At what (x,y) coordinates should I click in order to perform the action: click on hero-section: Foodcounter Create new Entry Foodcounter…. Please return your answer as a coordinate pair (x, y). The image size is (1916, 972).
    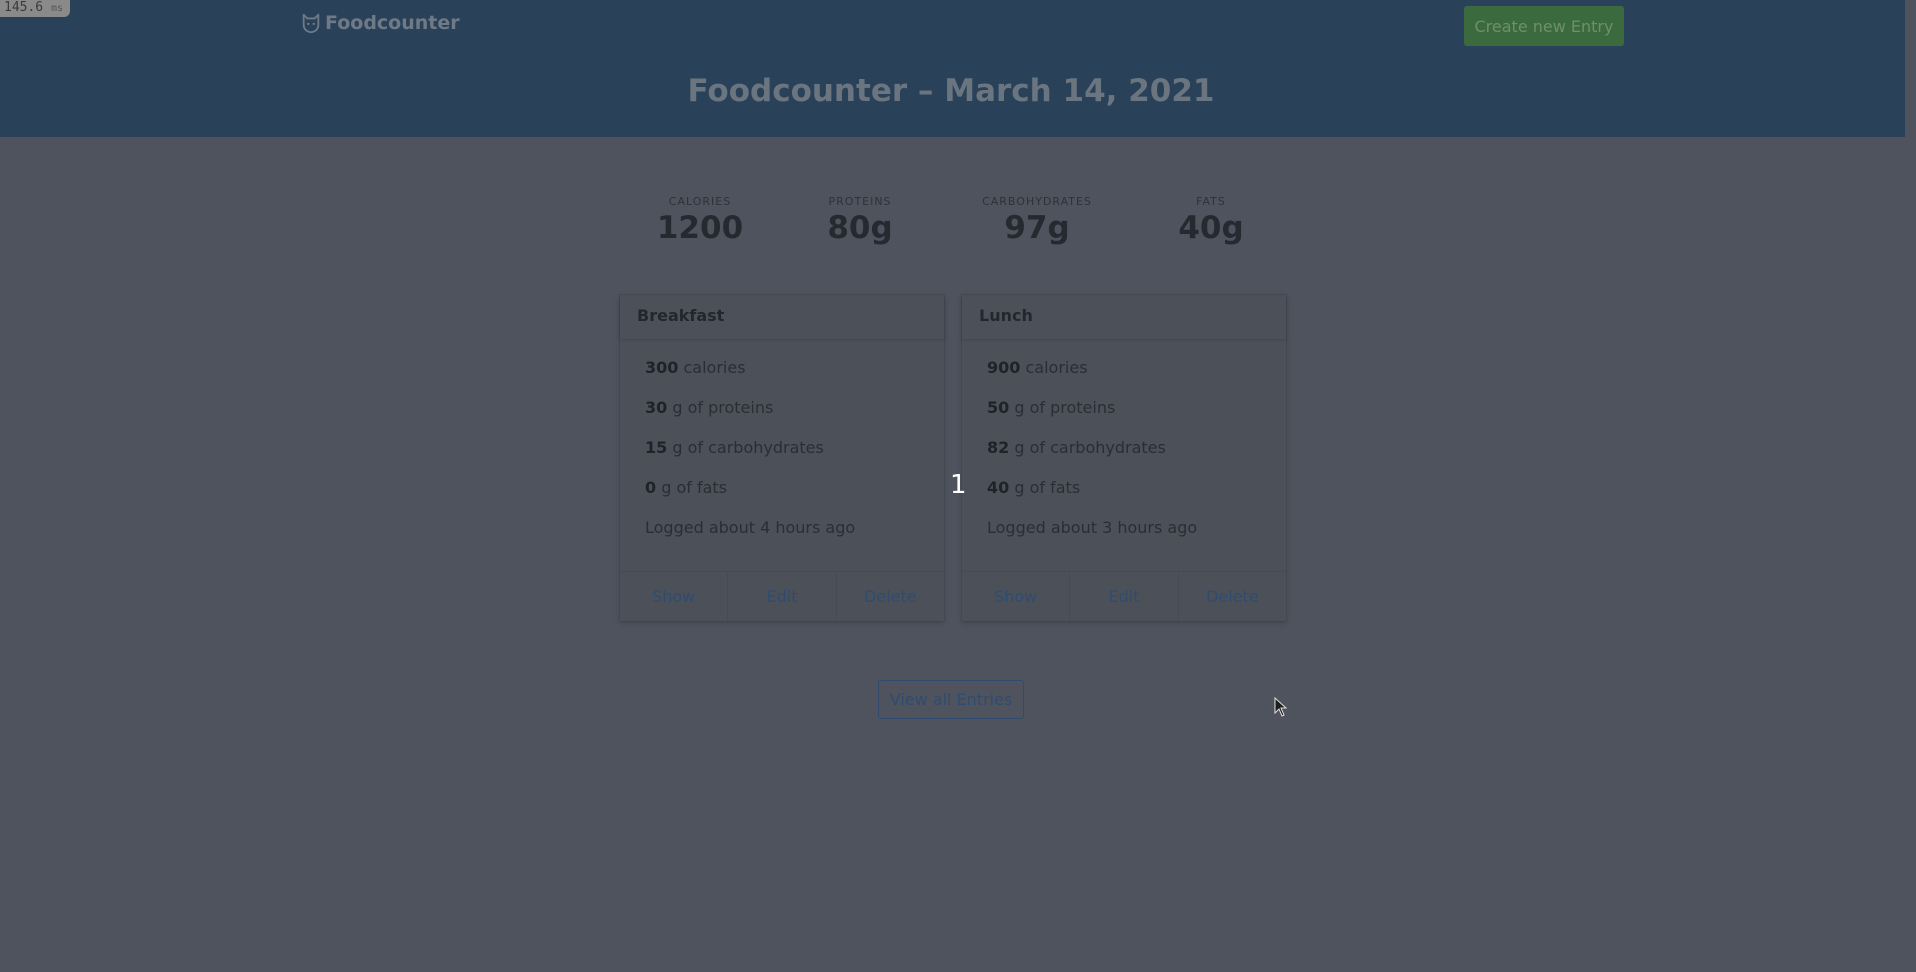
    Looking at the image, I should click on (952, 68).